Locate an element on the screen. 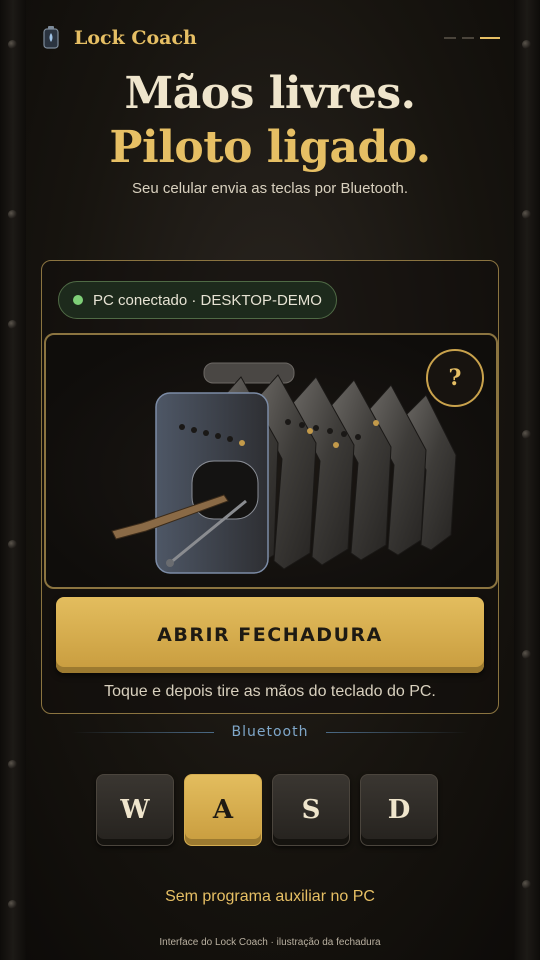 Image resolution: width=540 pixels, height=960 pixels. app-brand: Lock Coach is located at coordinates (135, 38).